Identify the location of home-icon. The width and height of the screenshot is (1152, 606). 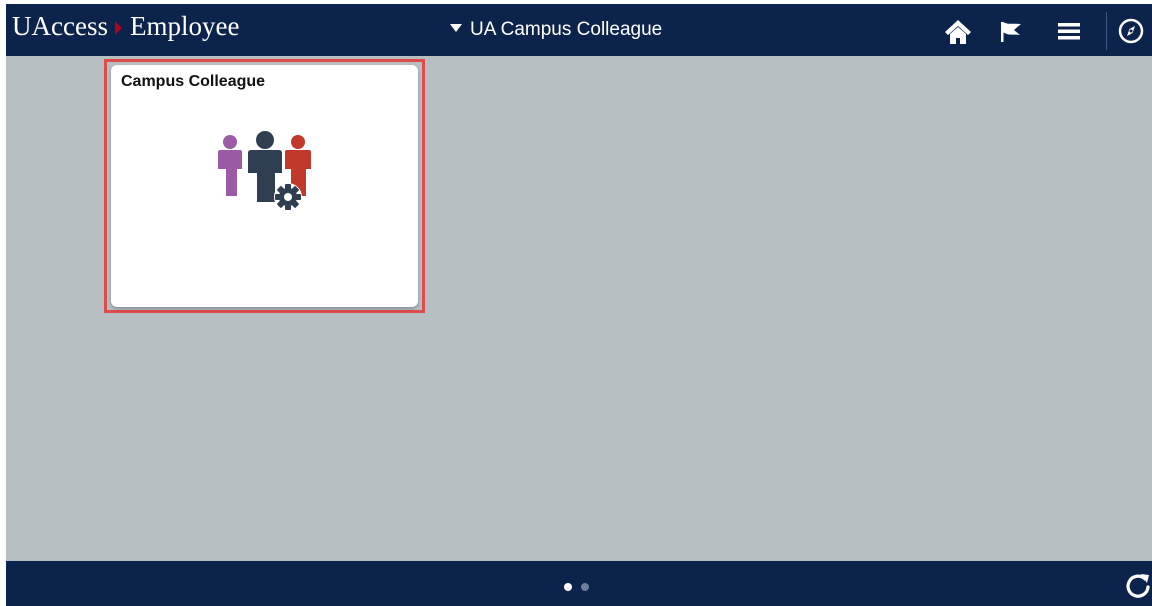
(958, 31).